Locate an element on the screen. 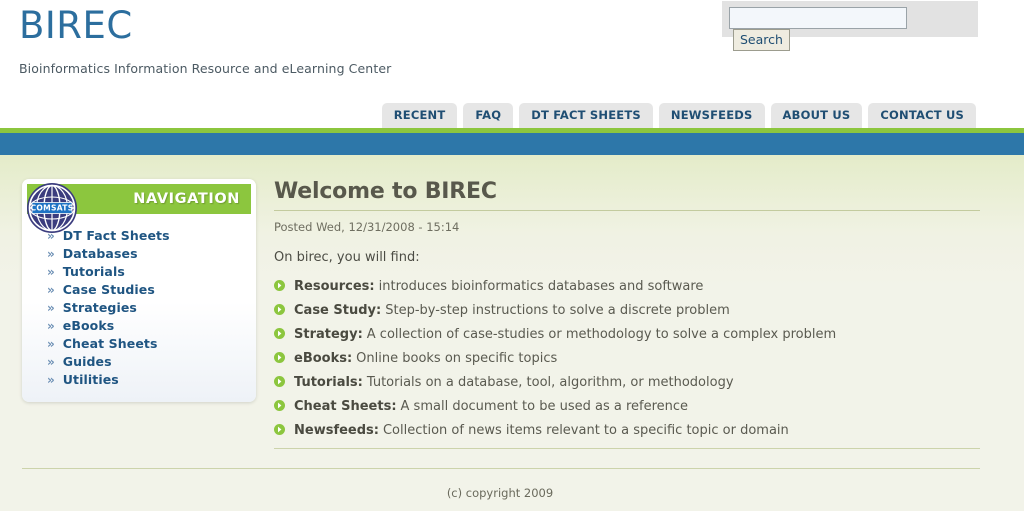  search-box: Search is located at coordinates (850, 26).